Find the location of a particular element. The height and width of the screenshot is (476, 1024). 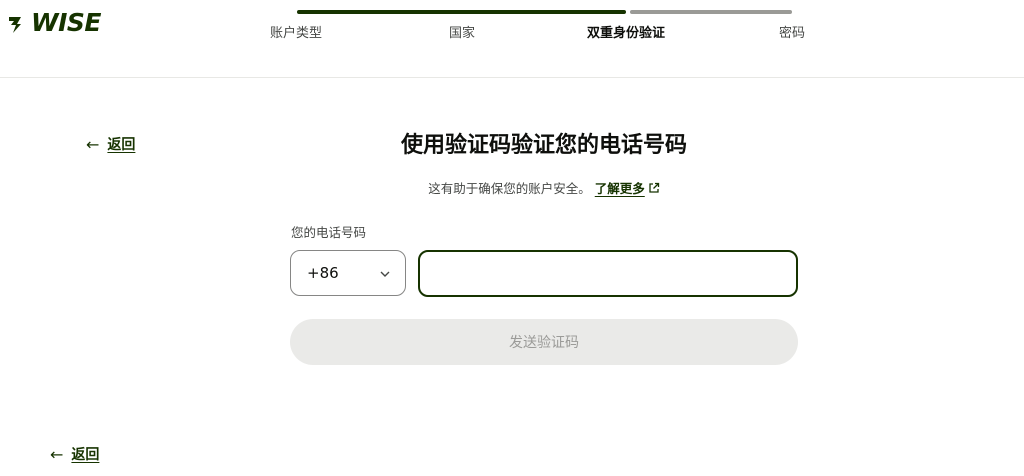

chevron-down-icon is located at coordinates (385, 274).